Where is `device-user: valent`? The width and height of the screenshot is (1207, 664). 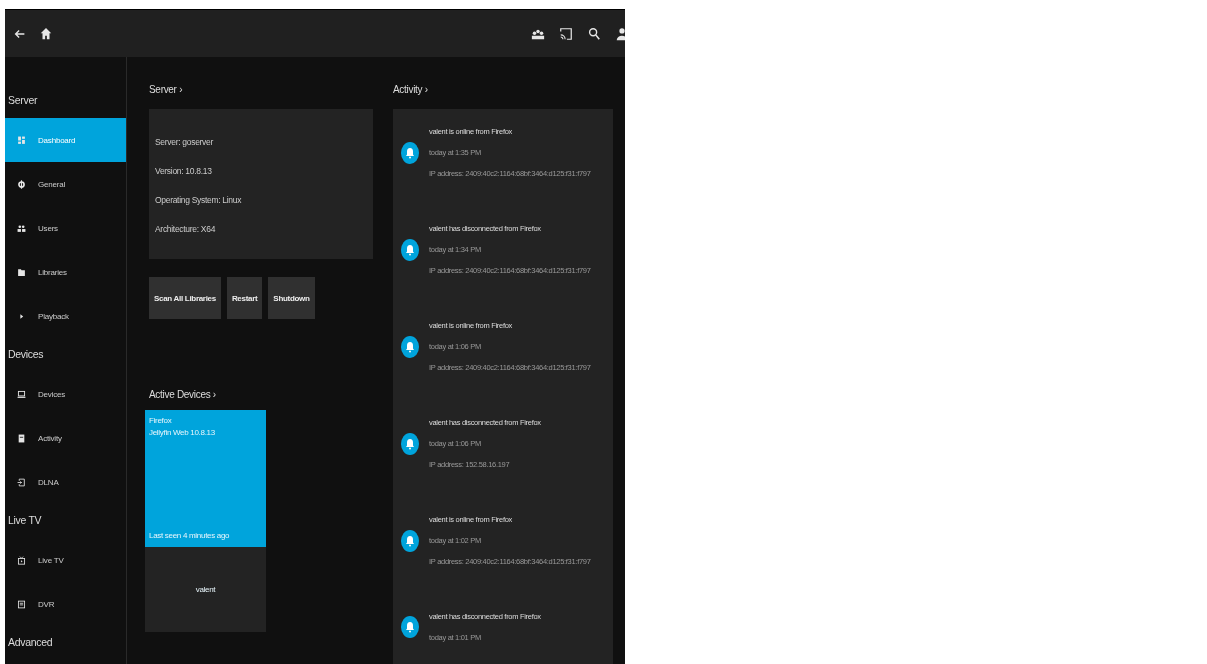 device-user: valent is located at coordinates (205, 589).